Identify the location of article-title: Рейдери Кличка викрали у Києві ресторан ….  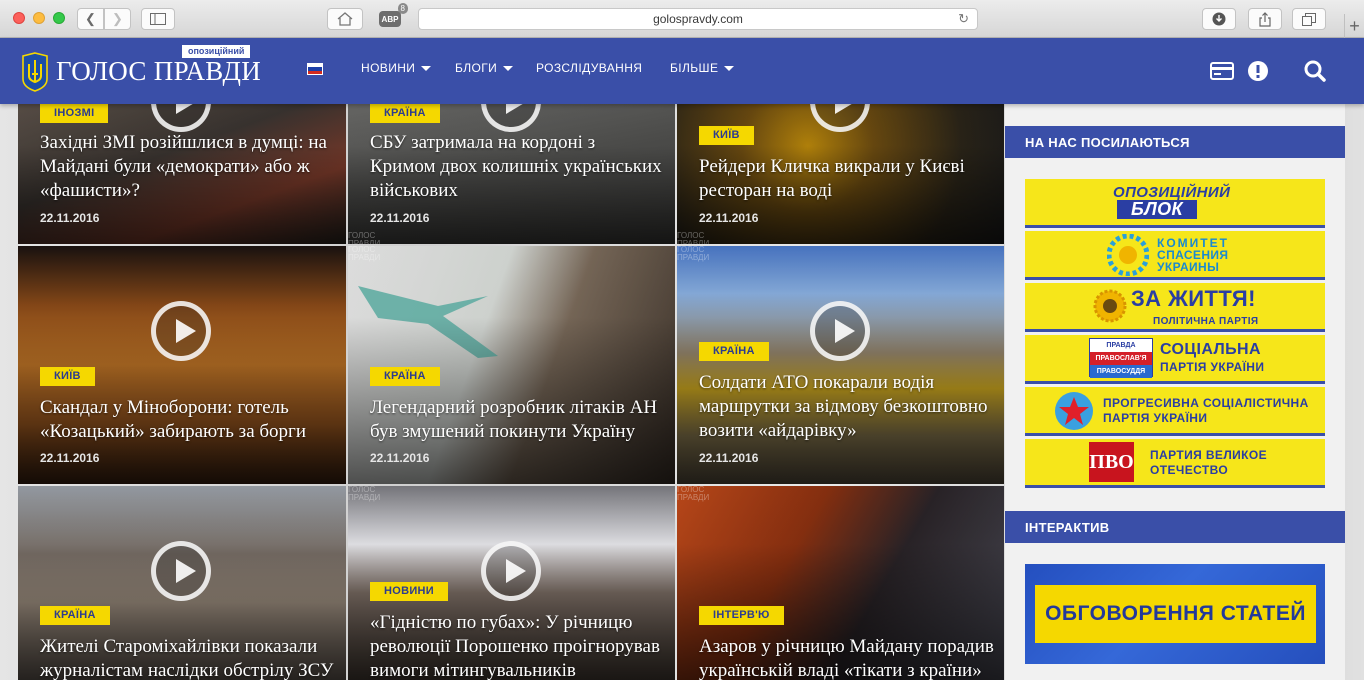
(846, 179).